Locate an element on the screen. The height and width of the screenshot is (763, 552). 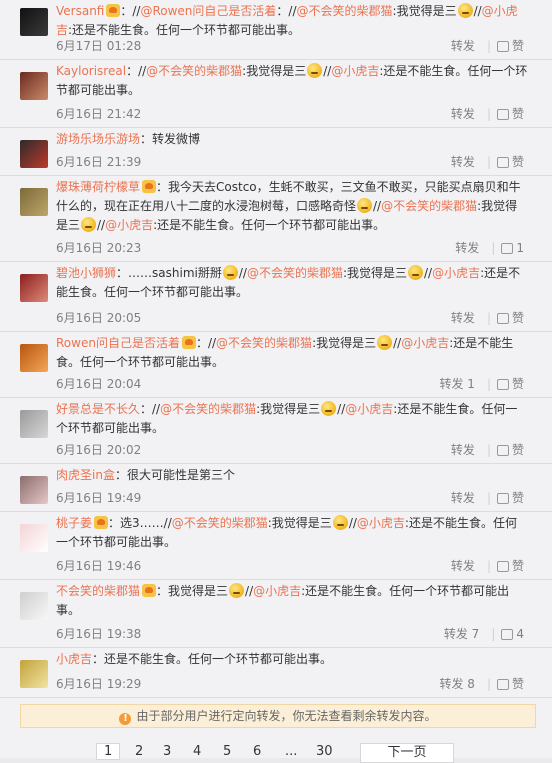
item6-mention-0: @不会笑的柴郡猫 is located at coordinates (208, 409).